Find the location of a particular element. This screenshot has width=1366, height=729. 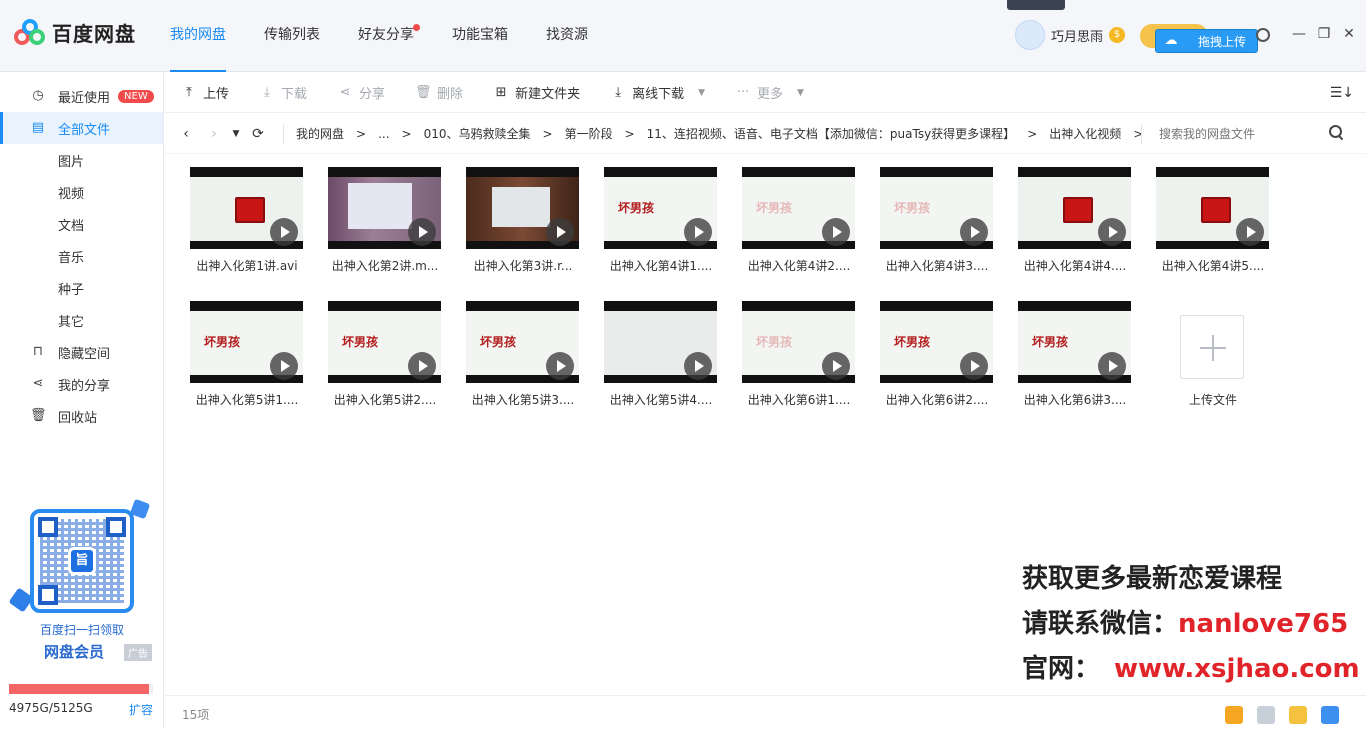

promo-banner: 旨 百度扫一扫领取 网盘会员 广告 is located at coordinates (83, 584).